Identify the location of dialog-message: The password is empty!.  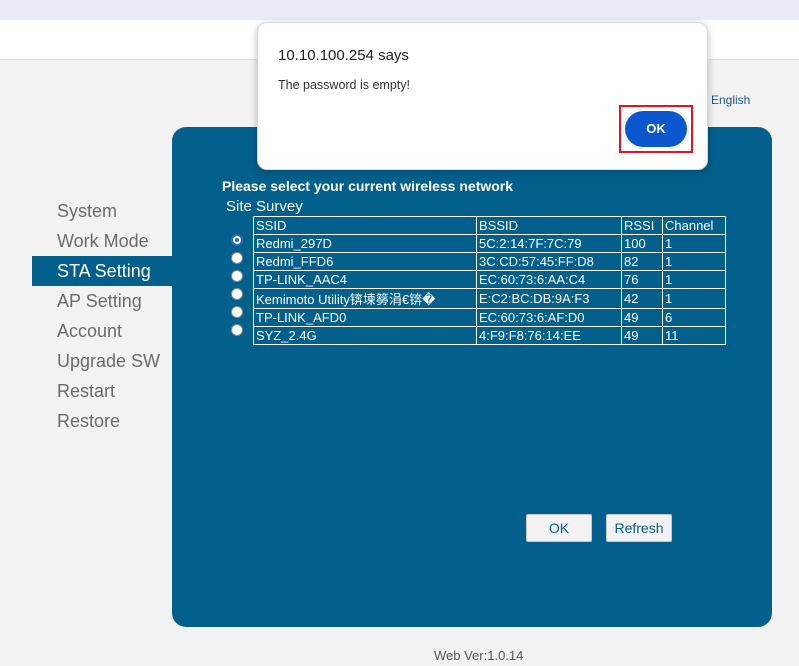
(344, 85).